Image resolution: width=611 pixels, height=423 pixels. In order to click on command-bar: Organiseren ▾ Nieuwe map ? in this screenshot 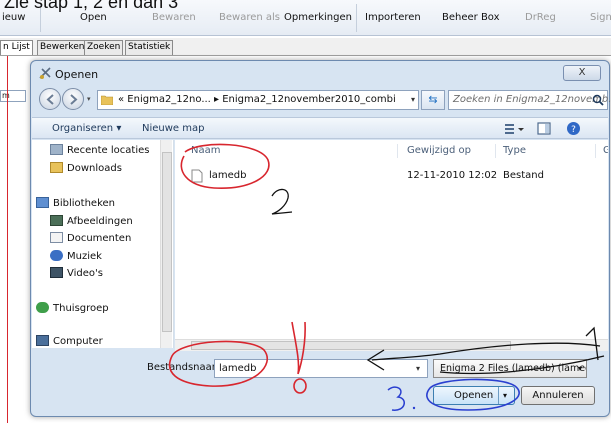, I will do `click(320, 128)`.